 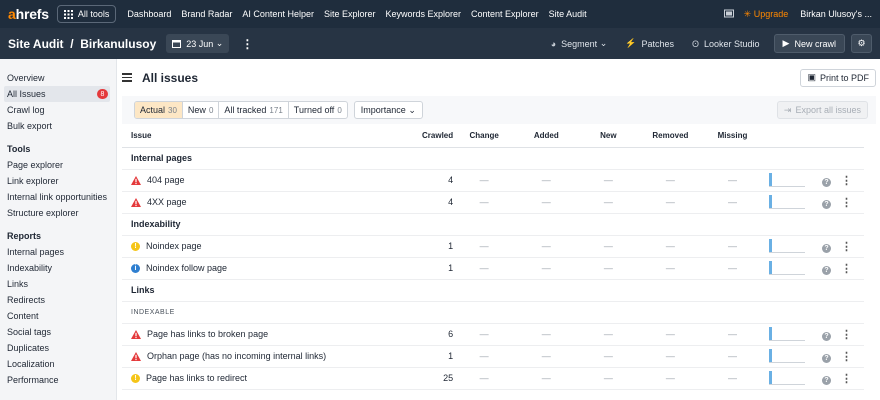 I want to click on importance-dropdown: Importance ⌄, so click(x=388, y=110).